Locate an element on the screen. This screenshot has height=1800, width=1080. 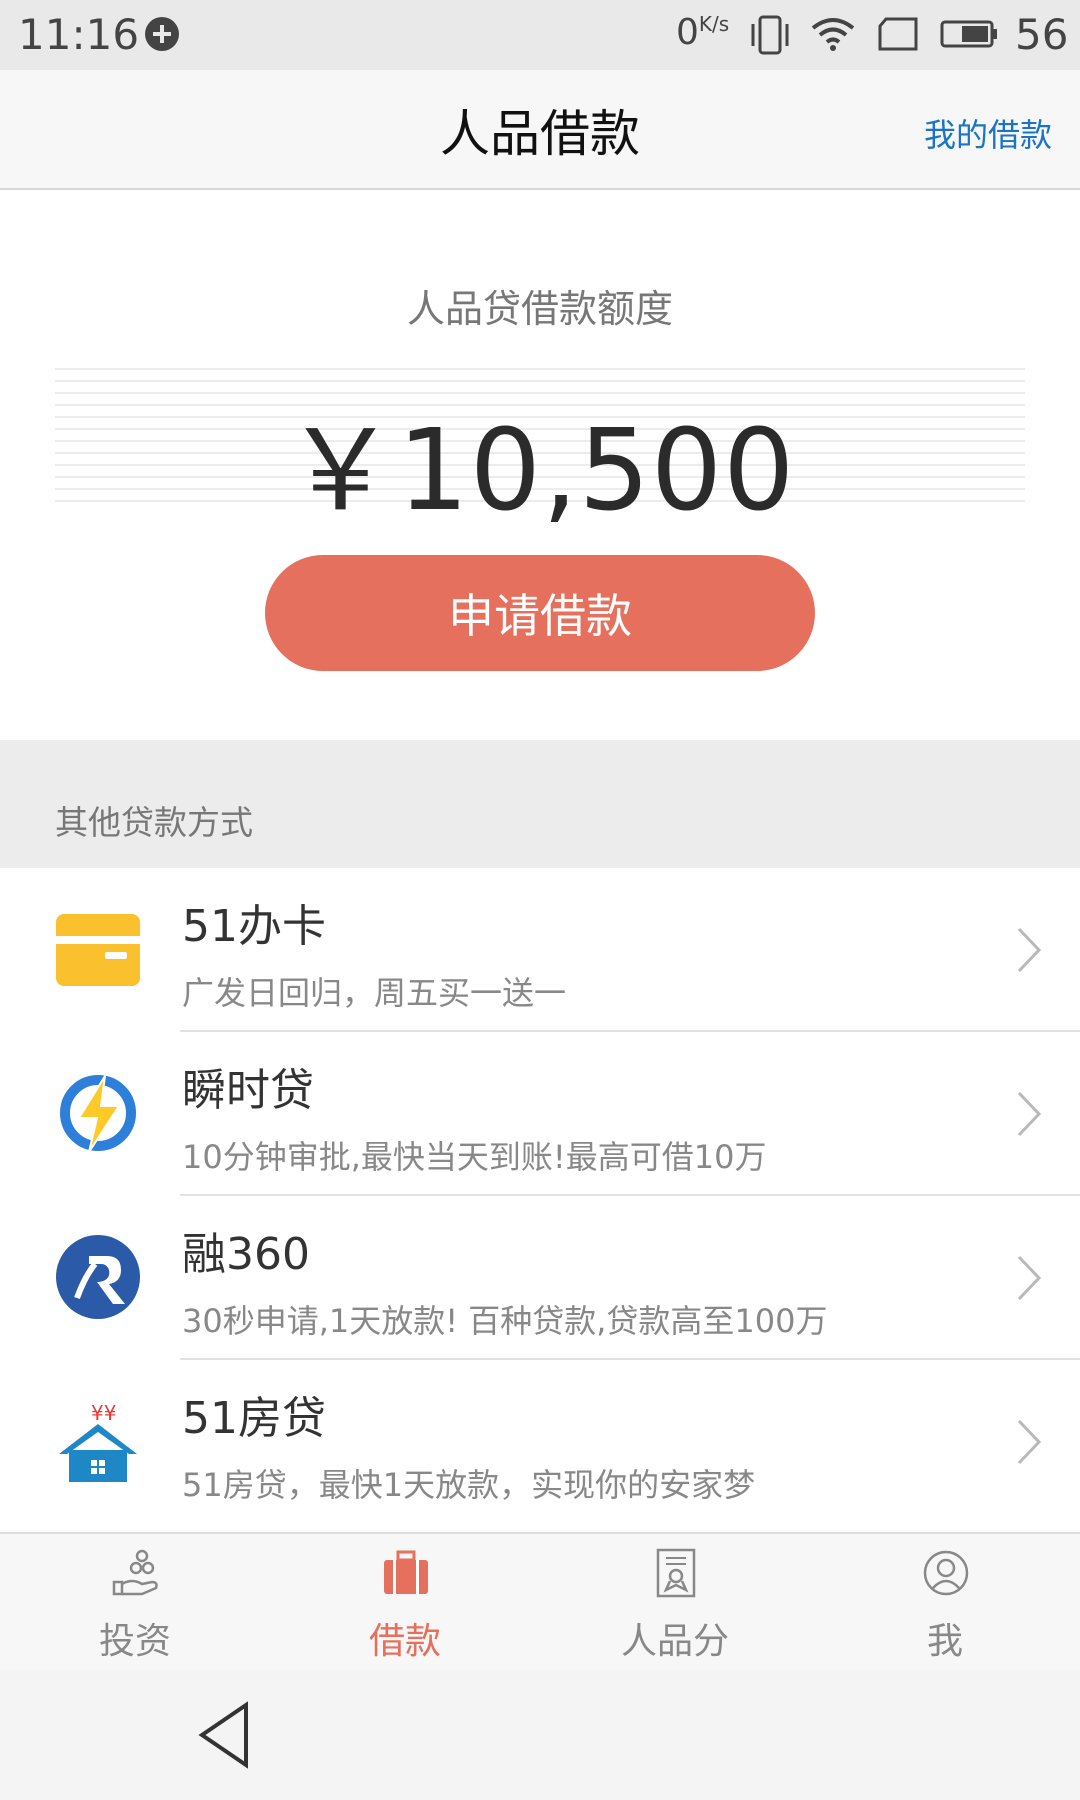
invest-icon is located at coordinates (135, 1572).